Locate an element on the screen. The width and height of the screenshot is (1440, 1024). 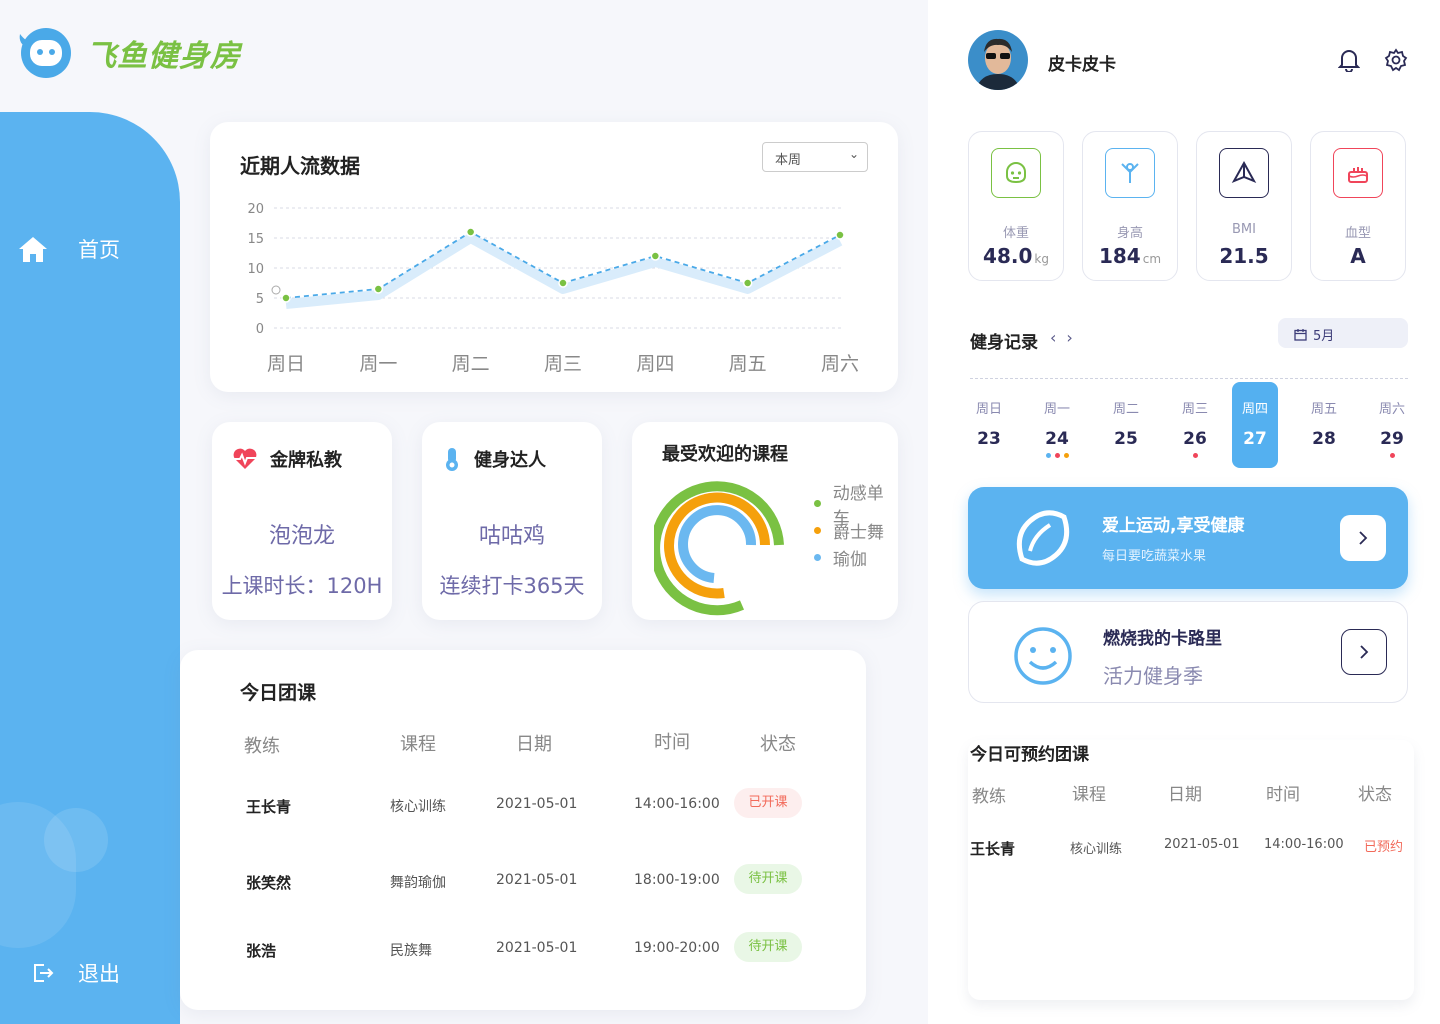
divider is located at coordinates (1189, 378).